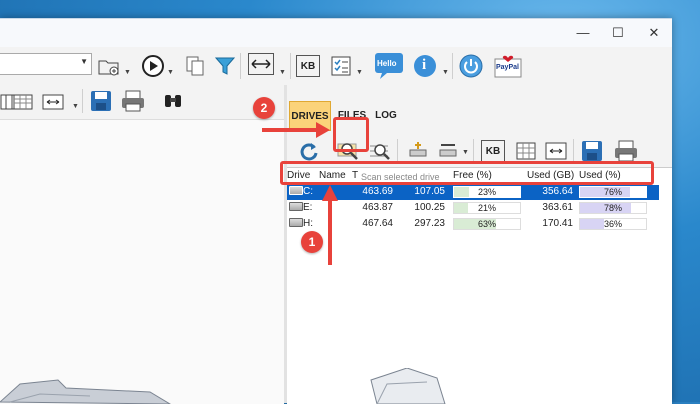  I want to click on callout-number-1: 1, so click(312, 242).